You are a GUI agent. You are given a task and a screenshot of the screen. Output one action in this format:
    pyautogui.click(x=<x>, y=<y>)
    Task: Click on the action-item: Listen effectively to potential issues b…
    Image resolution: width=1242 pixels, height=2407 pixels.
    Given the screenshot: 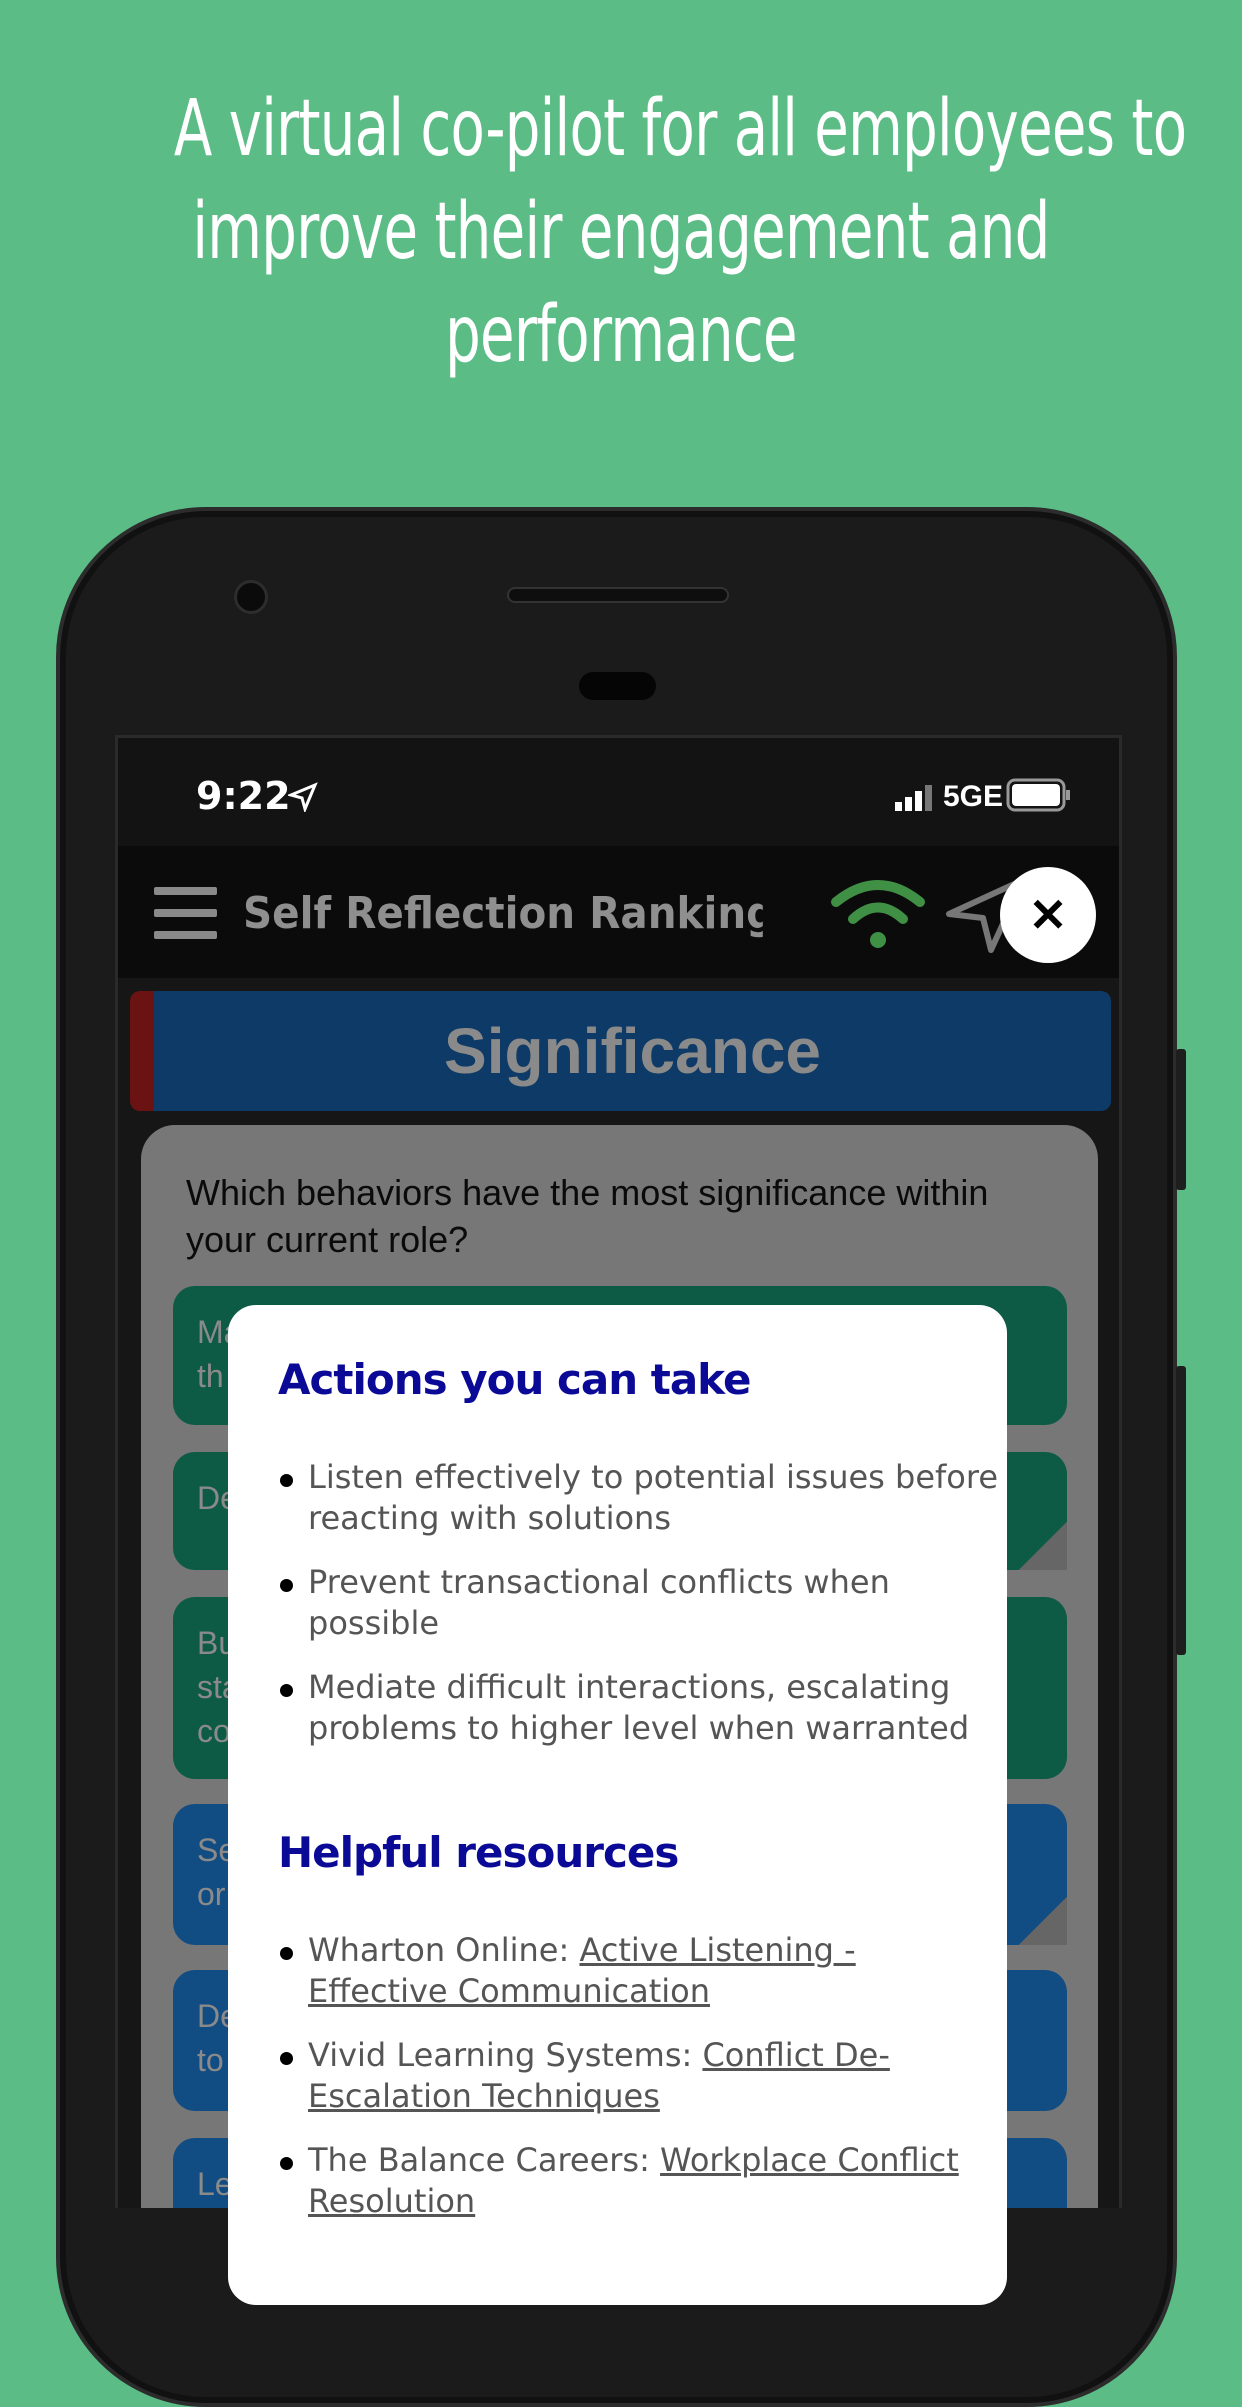 What is the action you would take?
    pyautogui.click(x=639, y=1497)
    